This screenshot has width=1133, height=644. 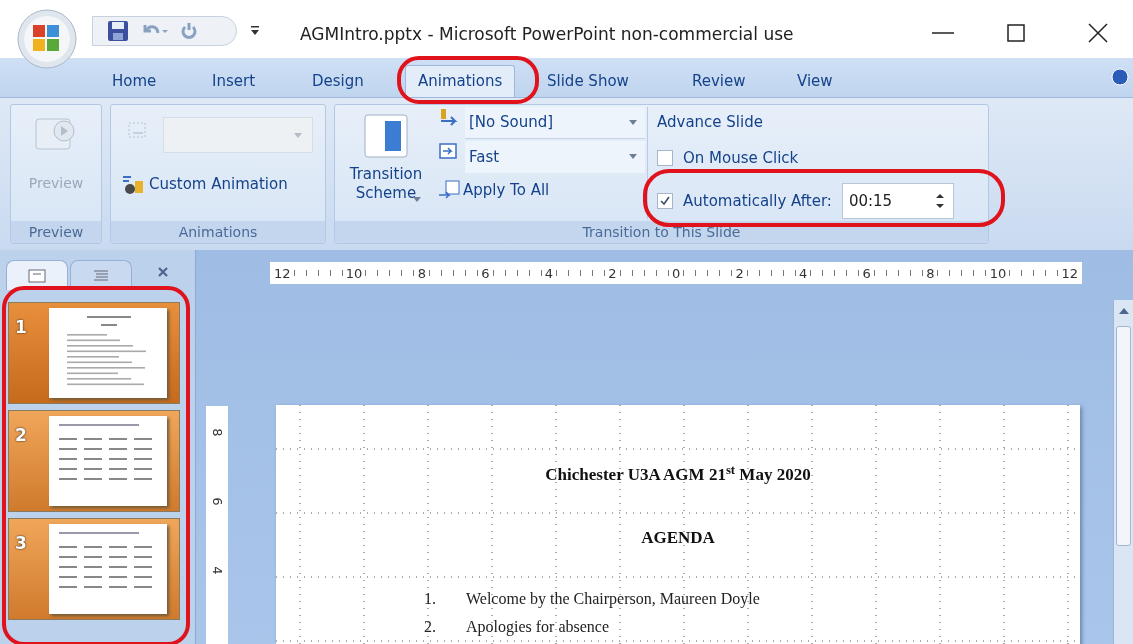 I want to click on checkmark-icon, so click(x=665, y=201).